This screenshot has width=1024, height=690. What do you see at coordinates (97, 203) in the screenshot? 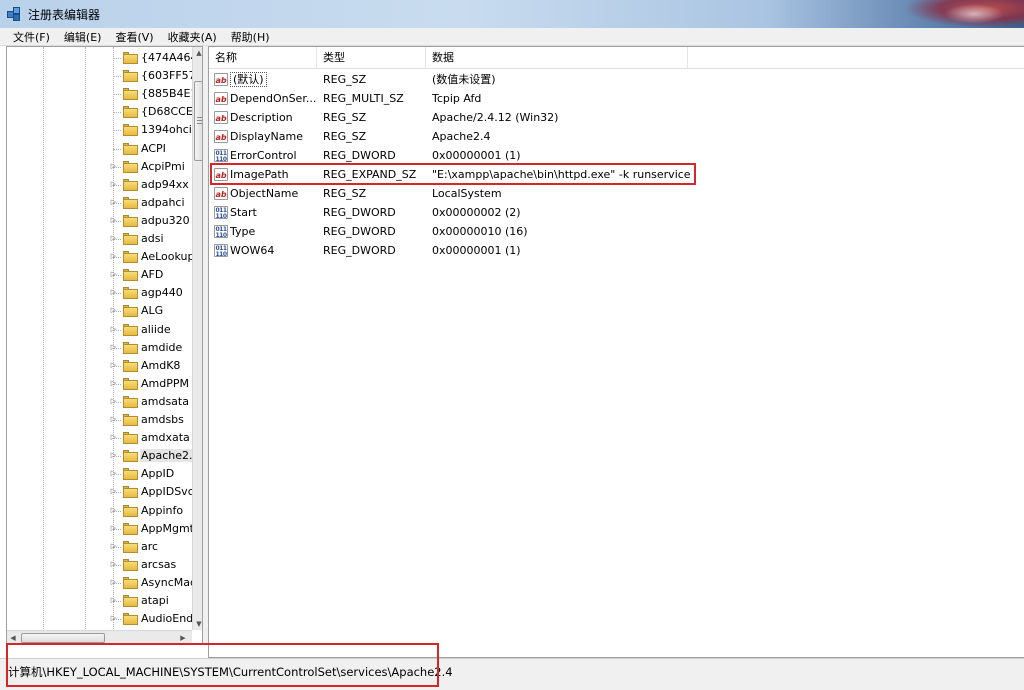
I see `tree-item: ▷ adpahci` at bounding box center [97, 203].